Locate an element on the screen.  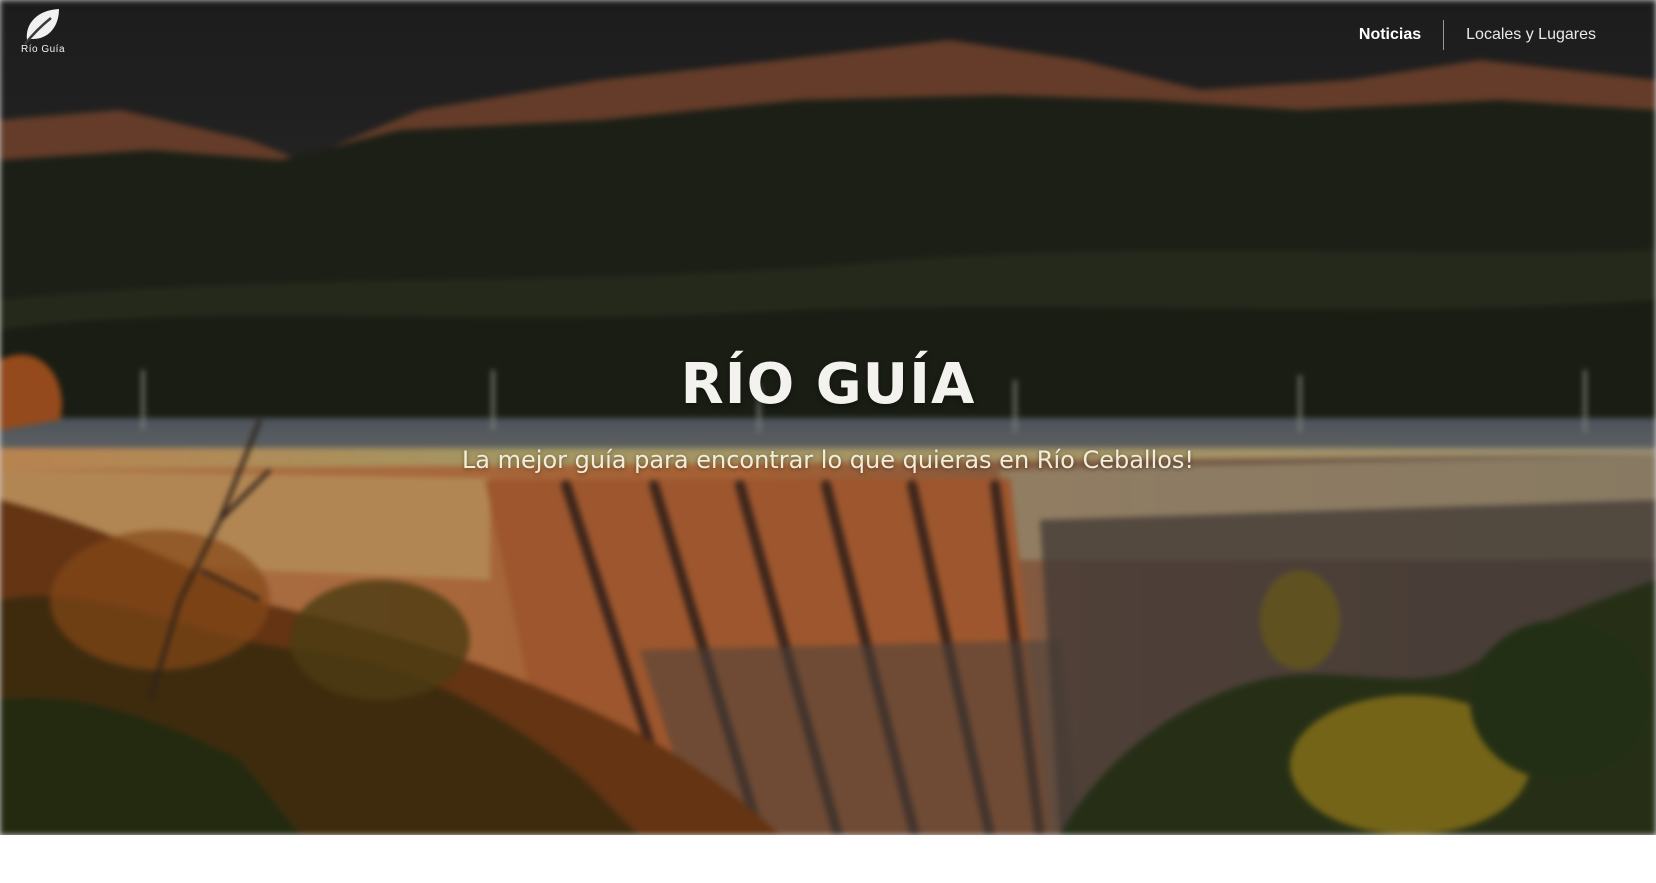
nav-item-locales-y-lugares: Locales y Lugares is located at coordinates (1531, 35).